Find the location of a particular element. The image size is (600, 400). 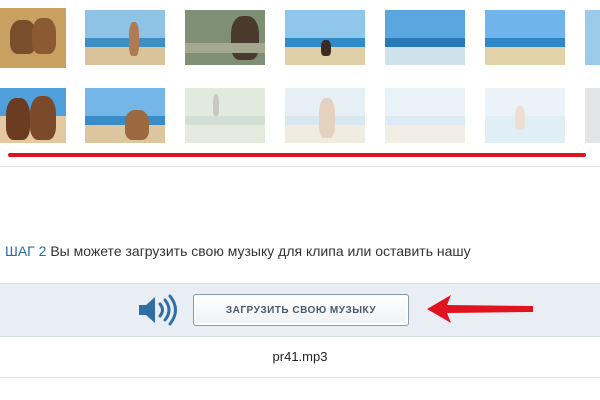

step-label: ШАГ 2 is located at coordinates (26, 251).